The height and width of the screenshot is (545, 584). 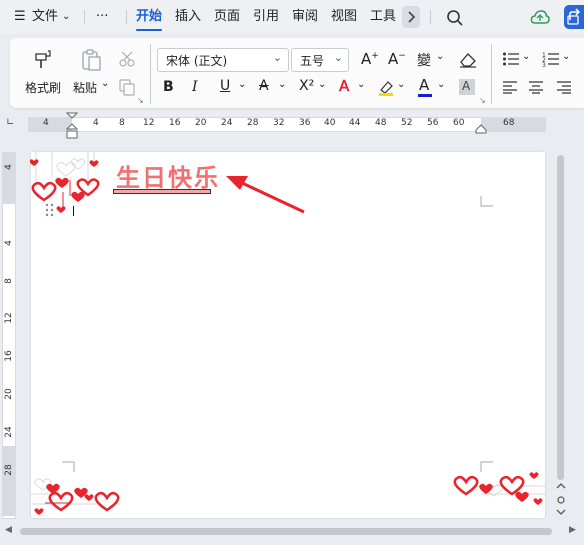 I want to click on tab-insert: 插入, so click(x=188, y=17).